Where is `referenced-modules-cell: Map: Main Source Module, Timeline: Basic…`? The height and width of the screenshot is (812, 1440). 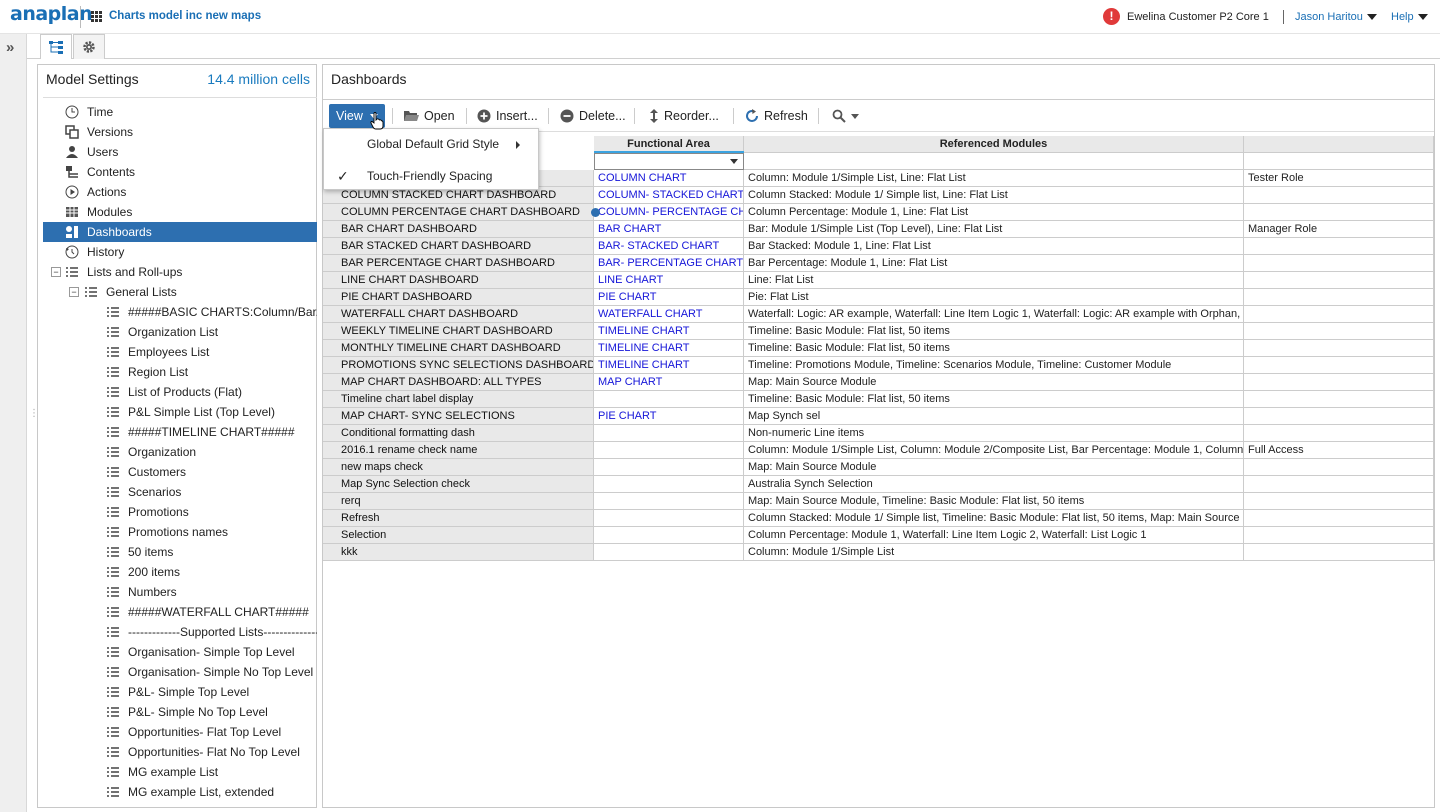 referenced-modules-cell: Map: Main Source Module, Timeline: Basic… is located at coordinates (994, 501).